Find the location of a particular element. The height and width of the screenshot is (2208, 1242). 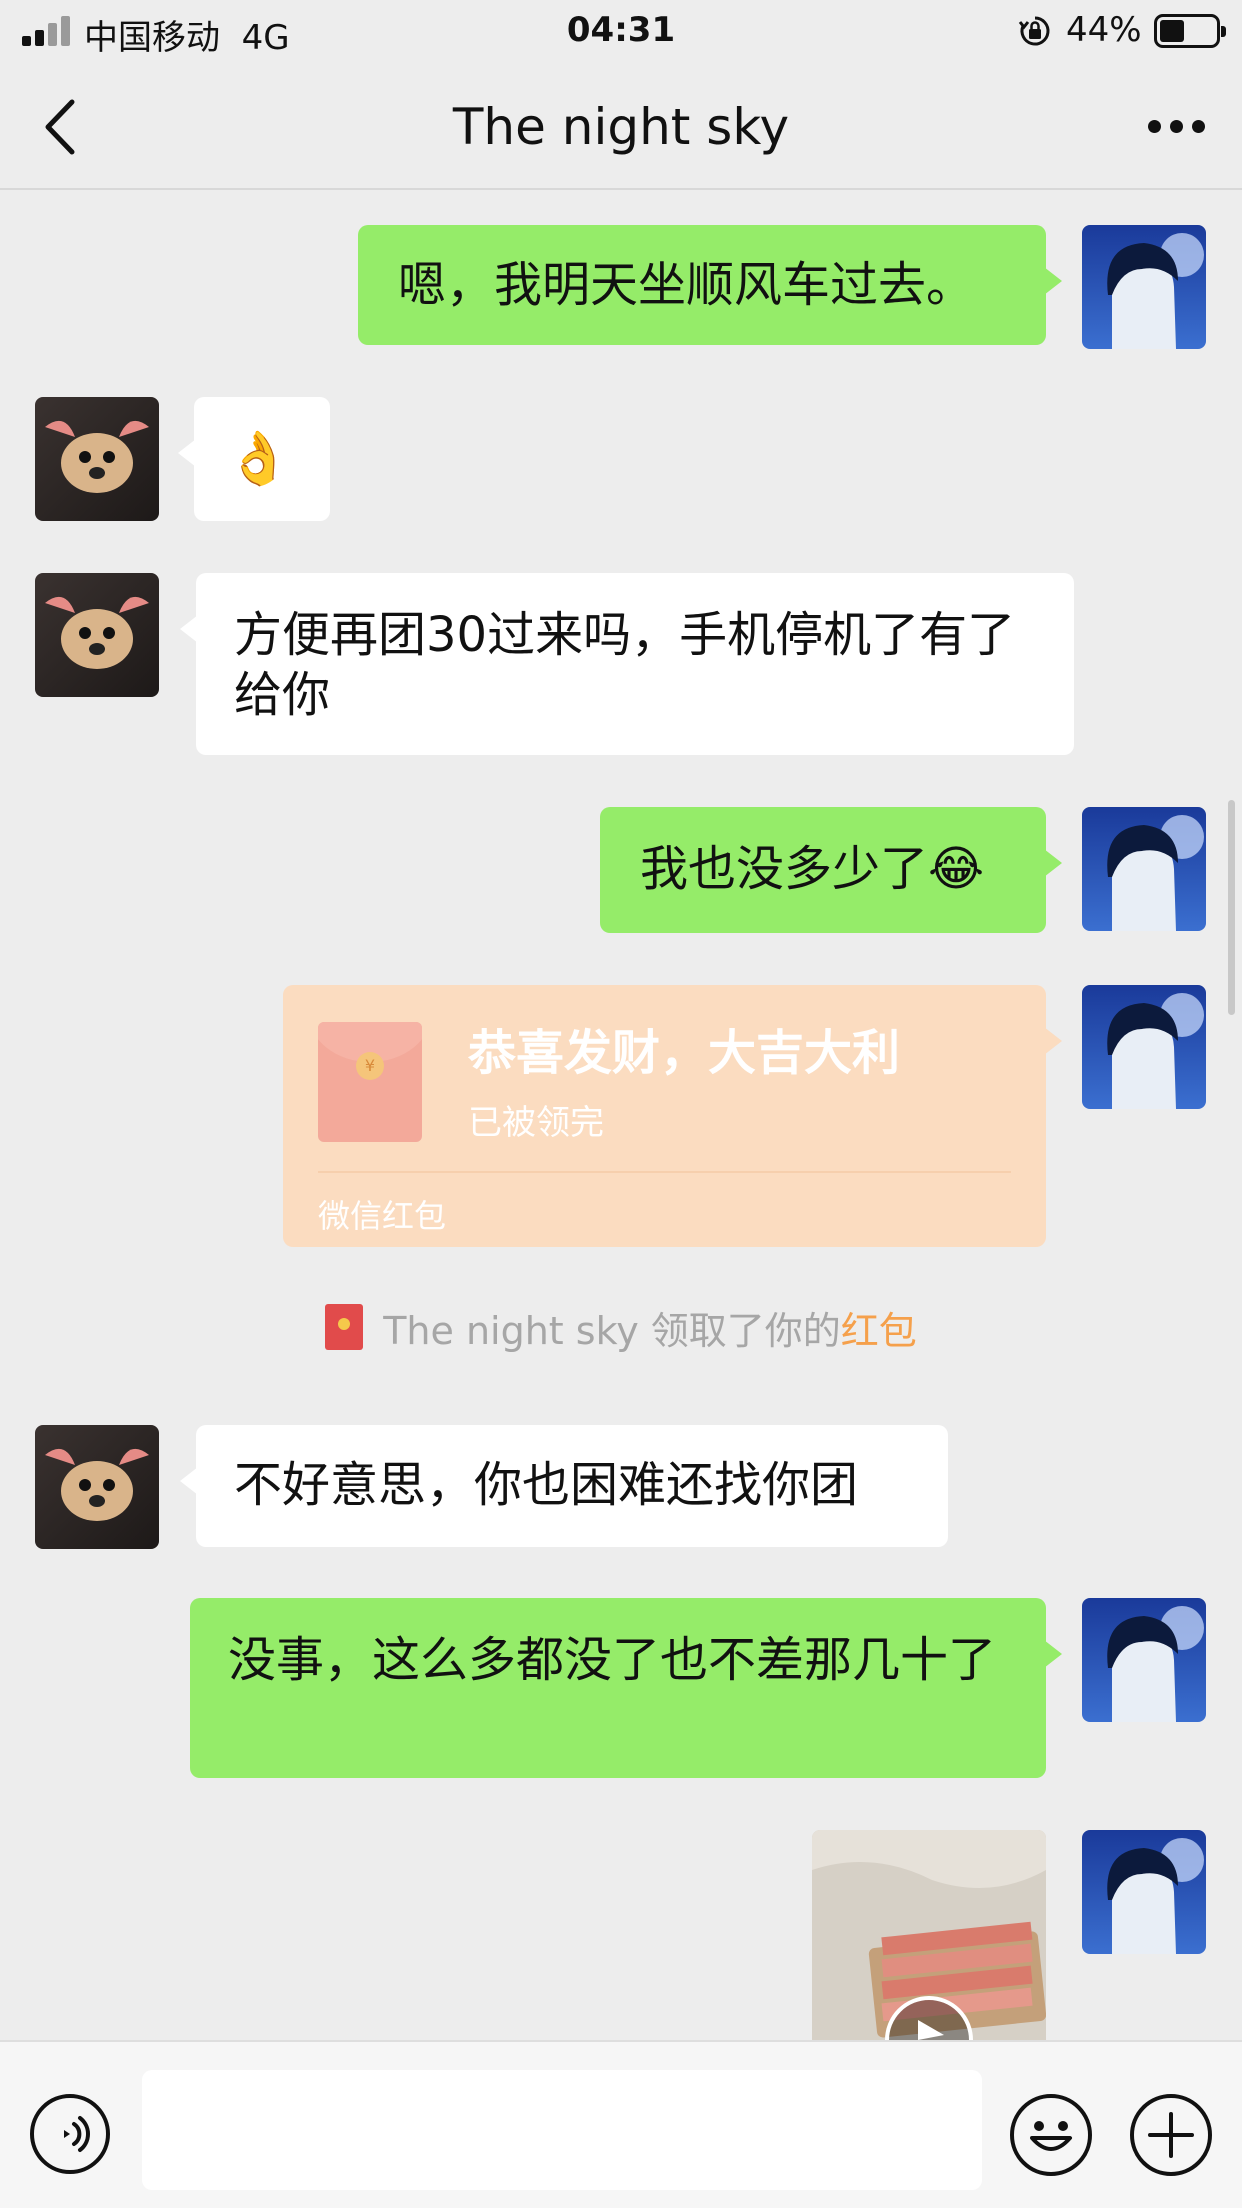

ok-hand-emoji: 👌 is located at coordinates (258, 459).